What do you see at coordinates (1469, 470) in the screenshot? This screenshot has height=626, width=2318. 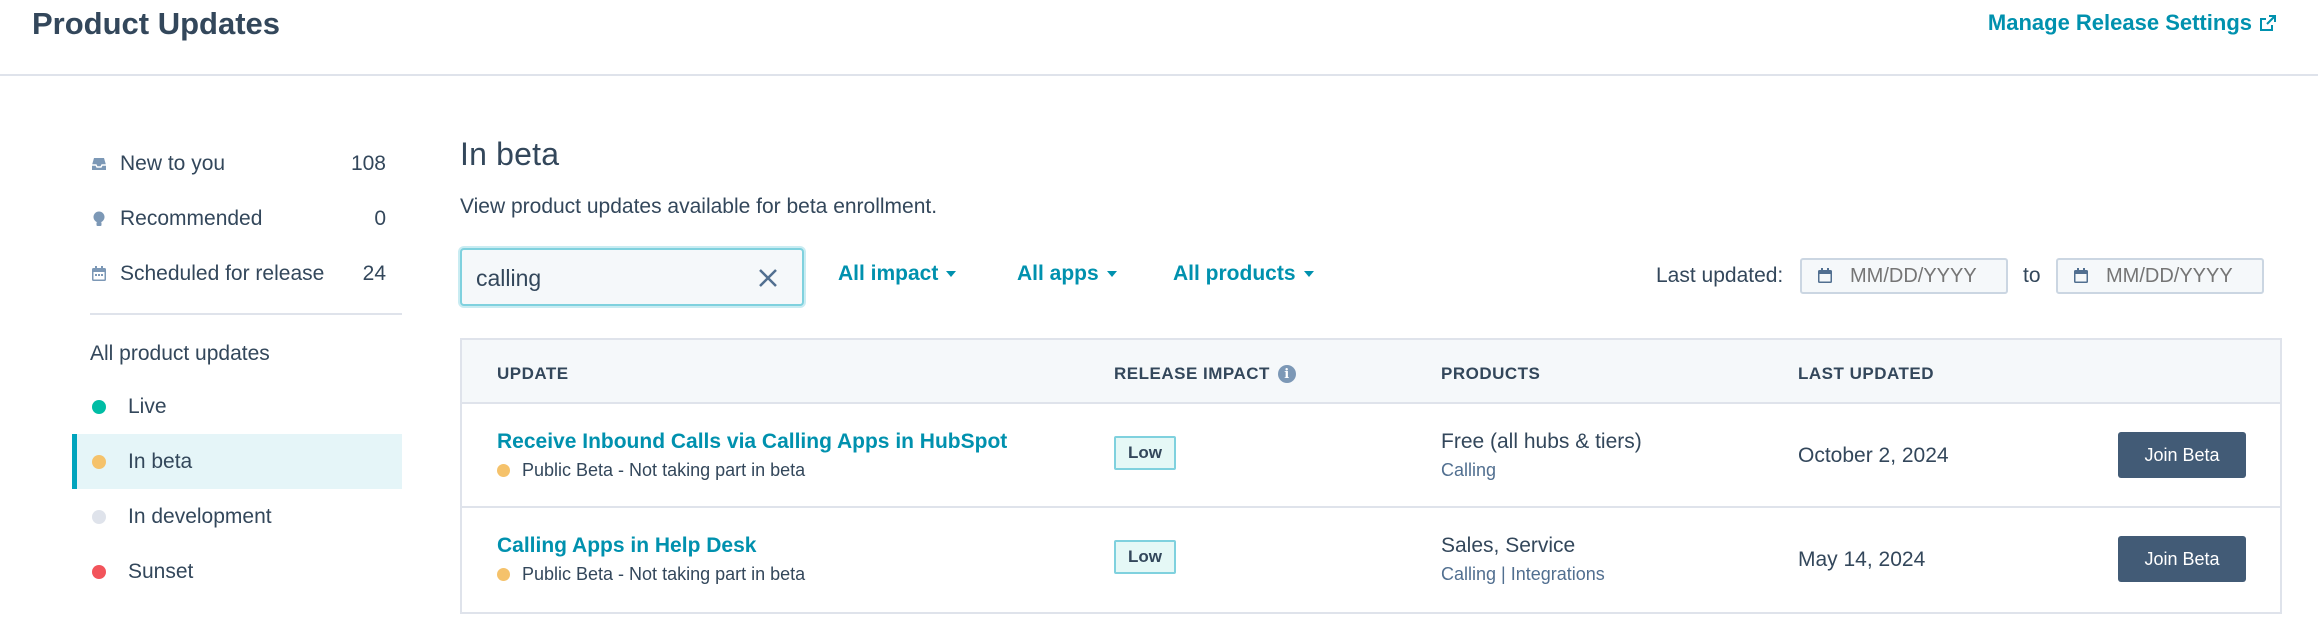 I see `products-sub: Calling` at bounding box center [1469, 470].